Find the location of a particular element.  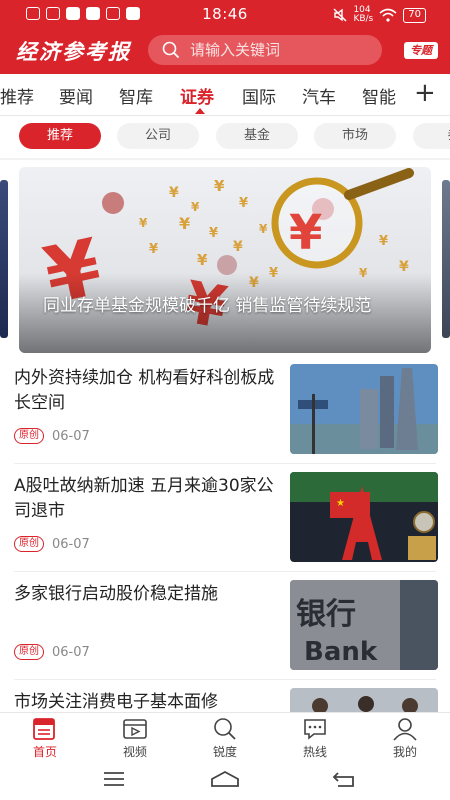

nav-label: 首页 is located at coordinates (44, 752).